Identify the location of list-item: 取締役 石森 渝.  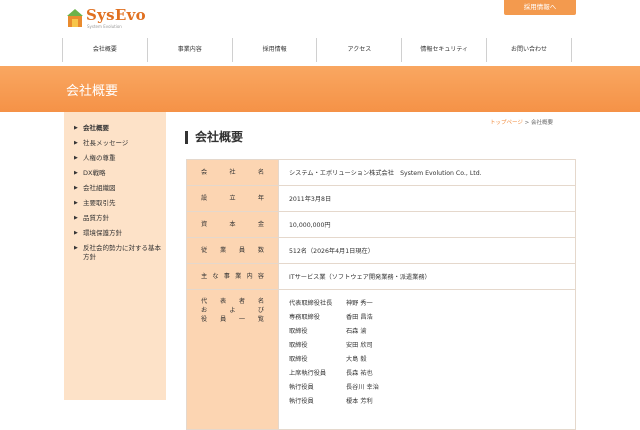
(427, 332).